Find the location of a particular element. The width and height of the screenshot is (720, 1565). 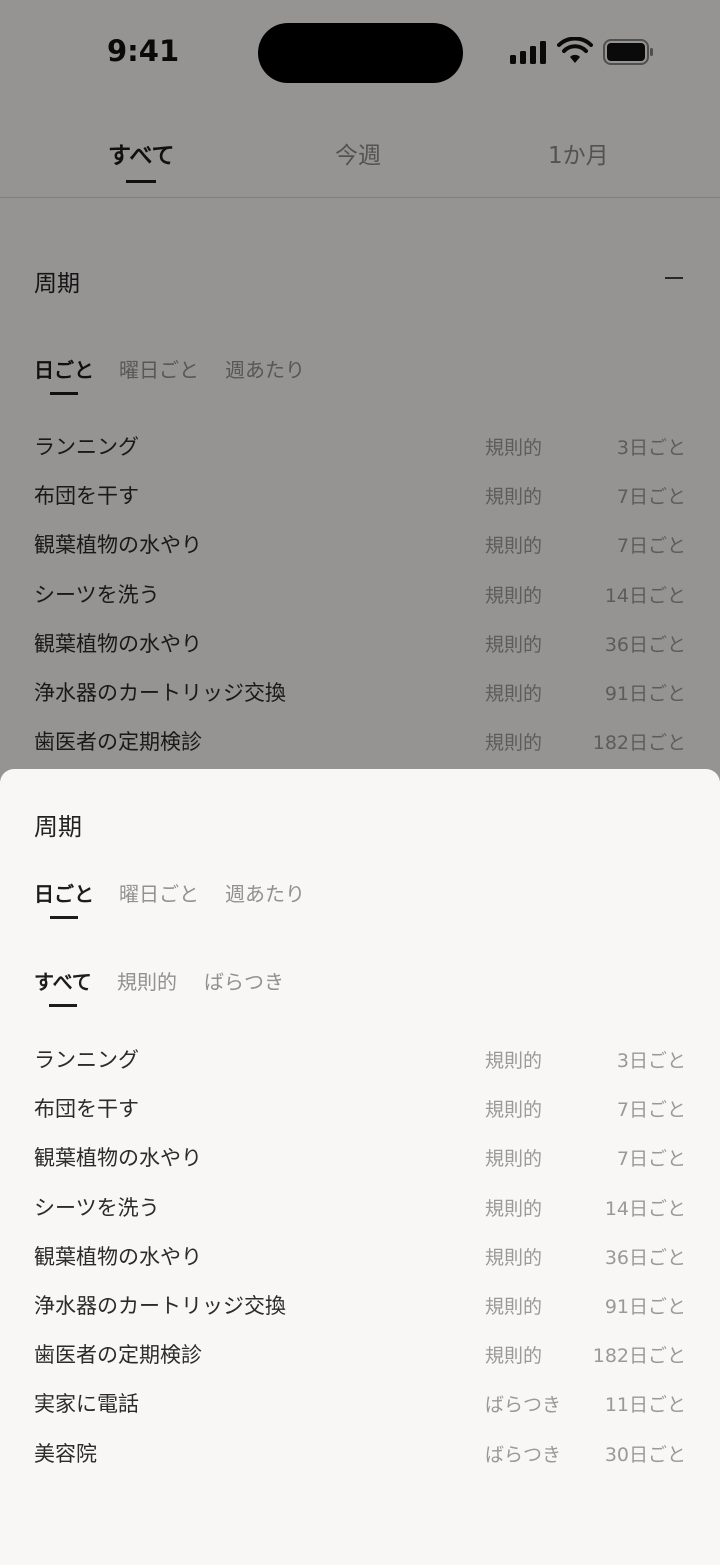

item-name: 歯医者の定期検診 is located at coordinates (118, 1355).